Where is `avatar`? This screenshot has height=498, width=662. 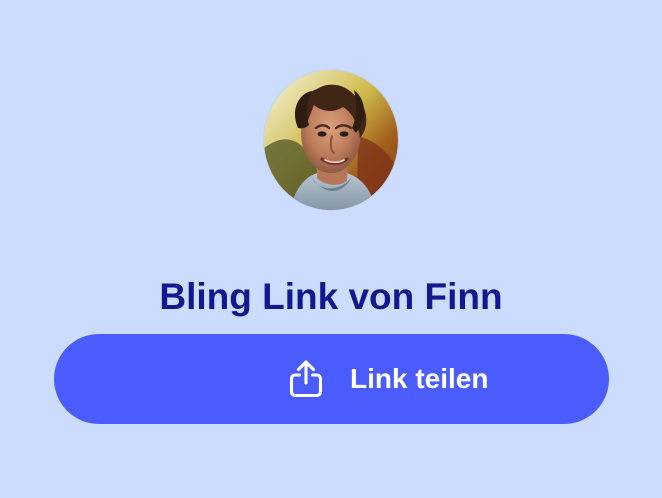 avatar is located at coordinates (331, 140).